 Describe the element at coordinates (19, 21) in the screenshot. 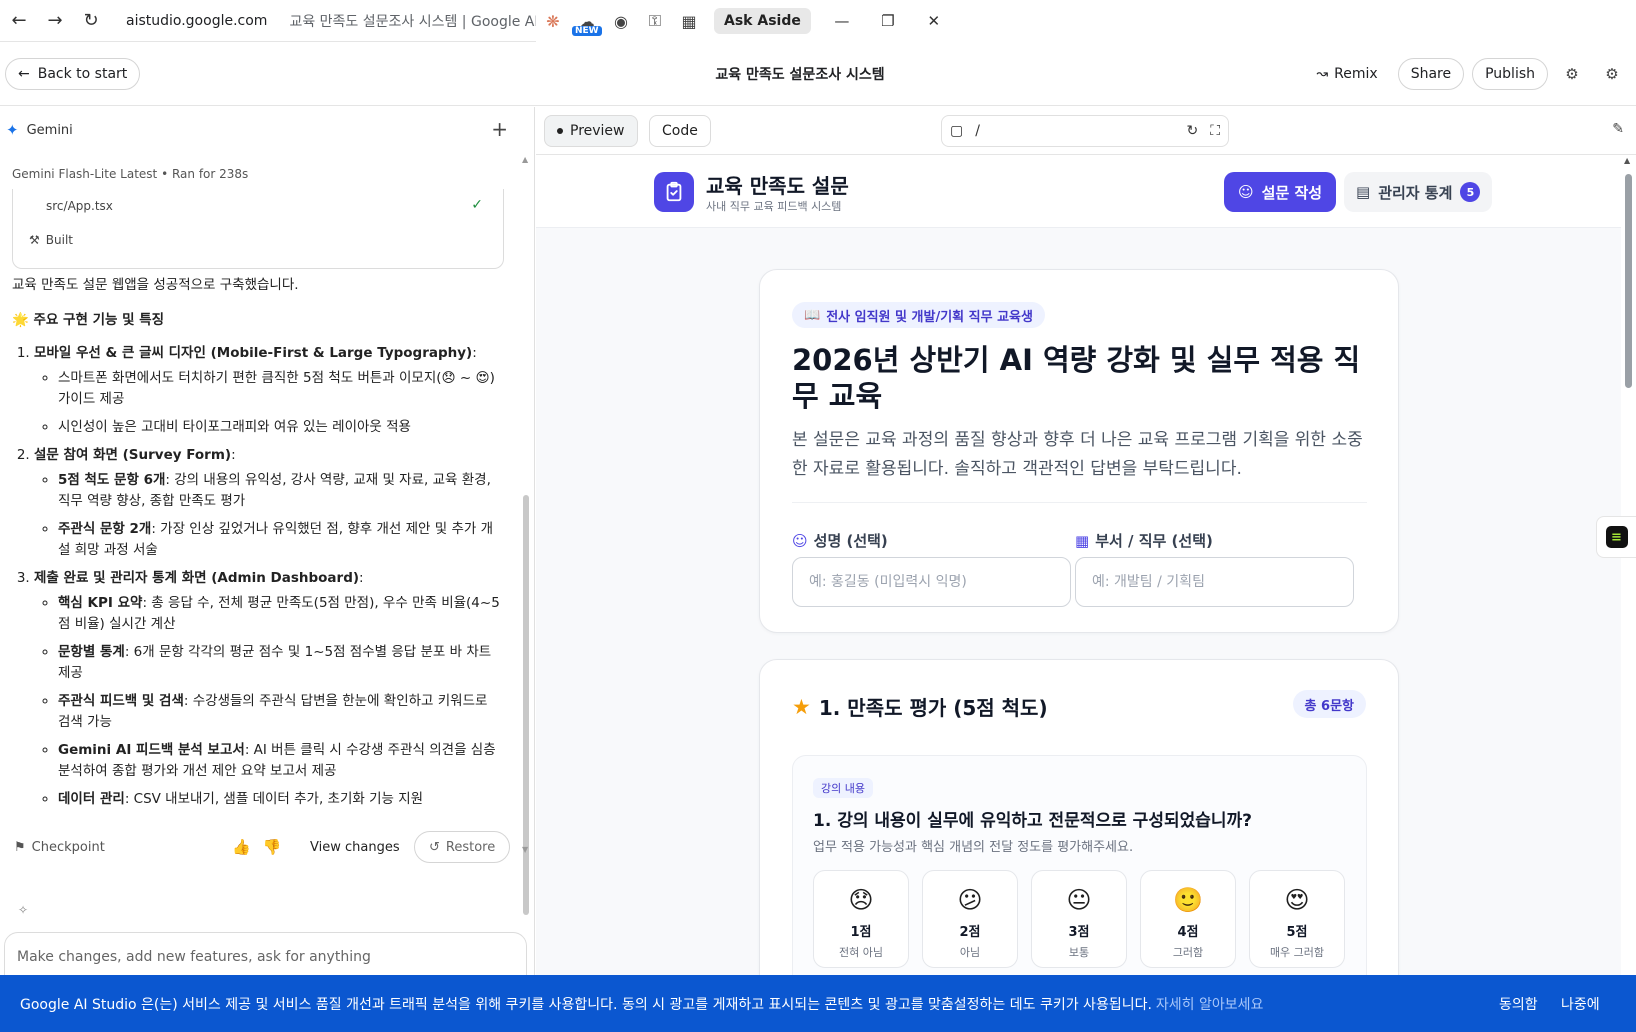

I see `back-arrow-icon: ←` at that location.